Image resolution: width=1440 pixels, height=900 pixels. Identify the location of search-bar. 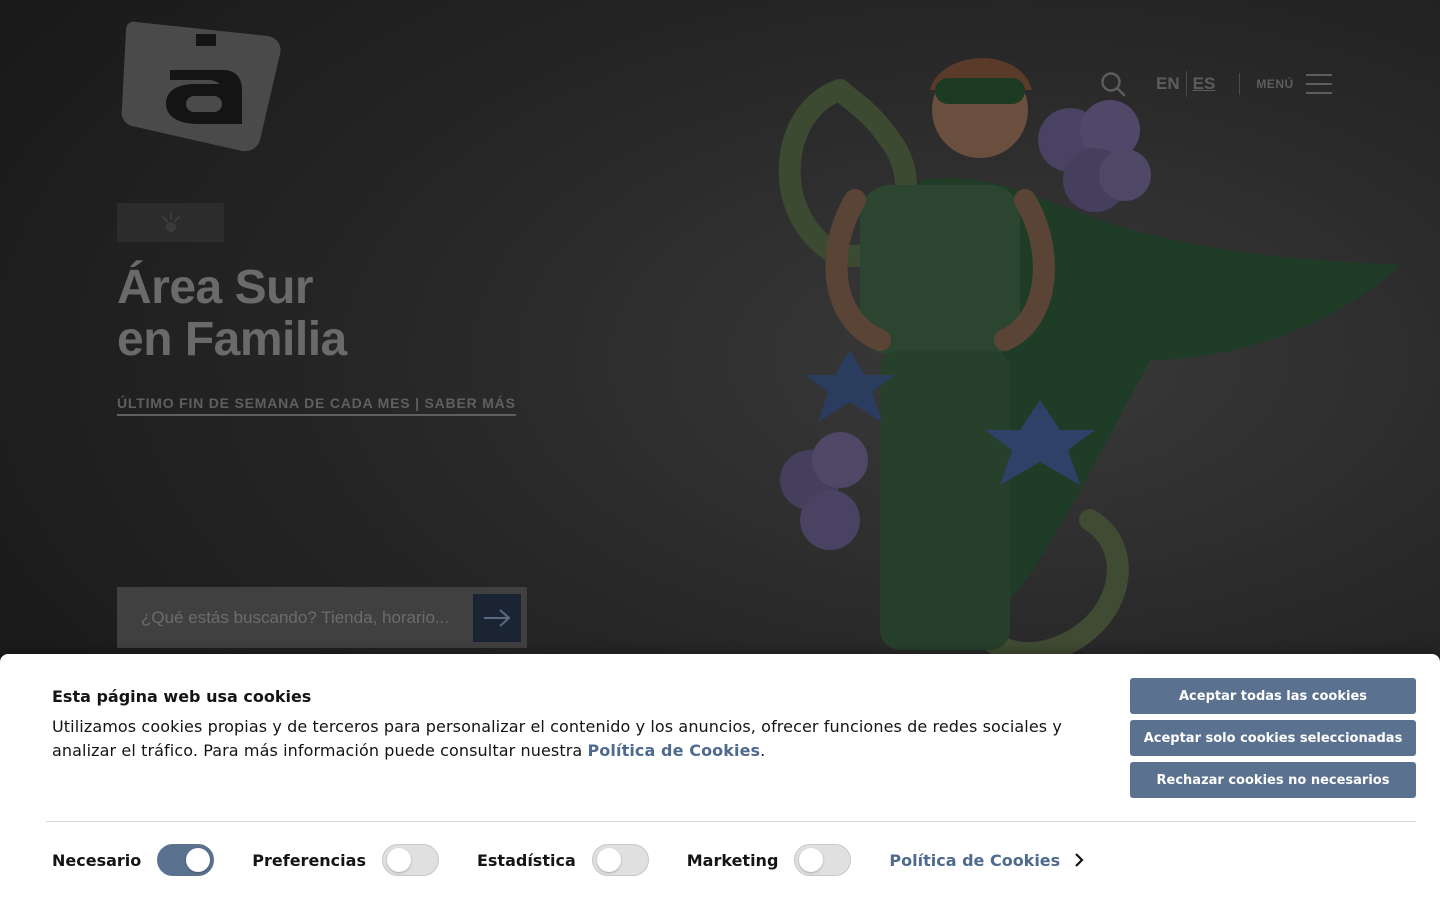
(322, 617).